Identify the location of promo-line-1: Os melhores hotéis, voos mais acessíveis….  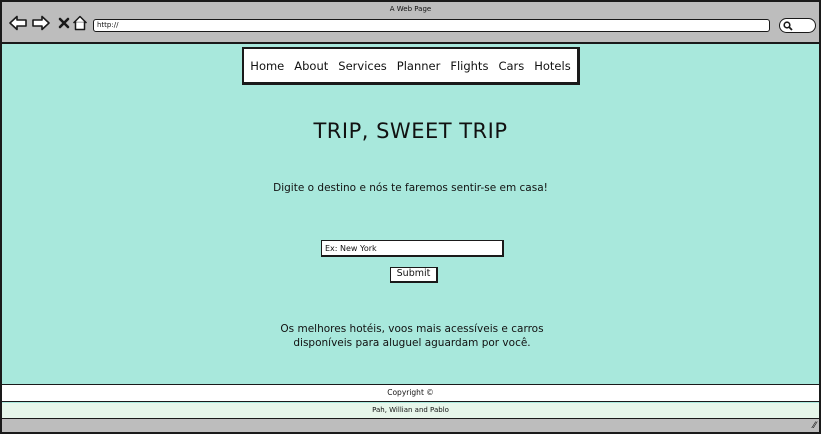
(412, 329).